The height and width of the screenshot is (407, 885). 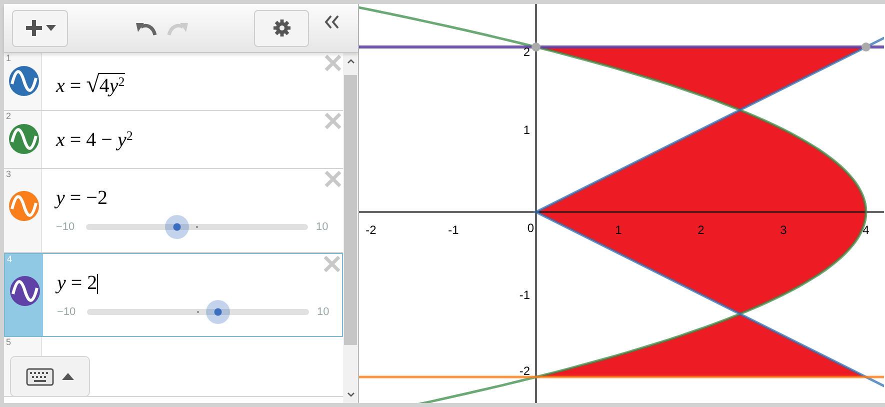 What do you see at coordinates (866, 230) in the screenshot?
I see `axis-label: 4` at bounding box center [866, 230].